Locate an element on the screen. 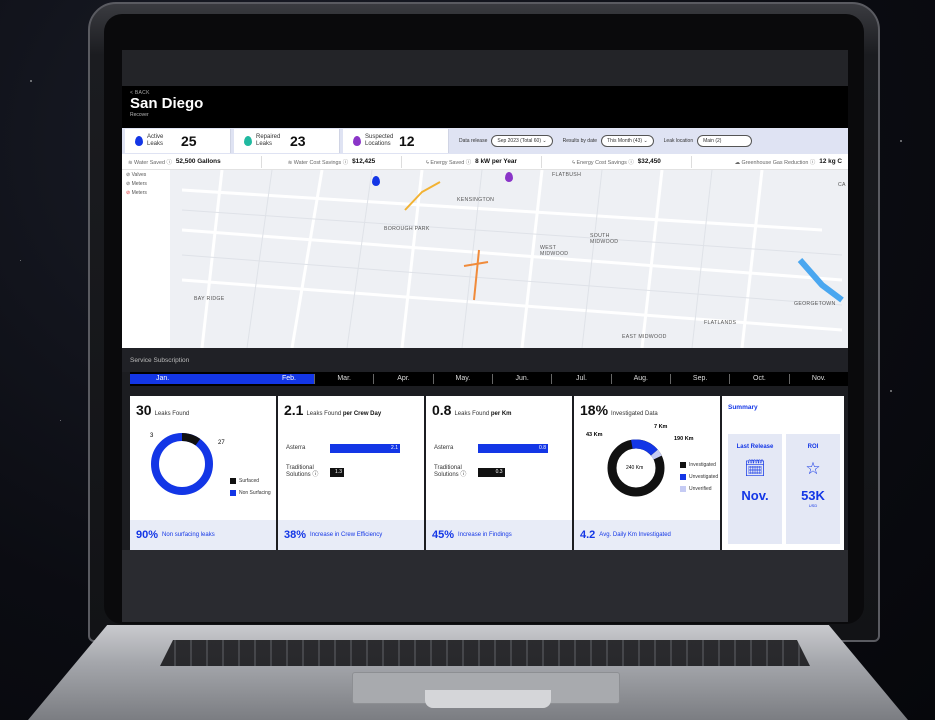  page-title: San Diego is located at coordinates (167, 103).